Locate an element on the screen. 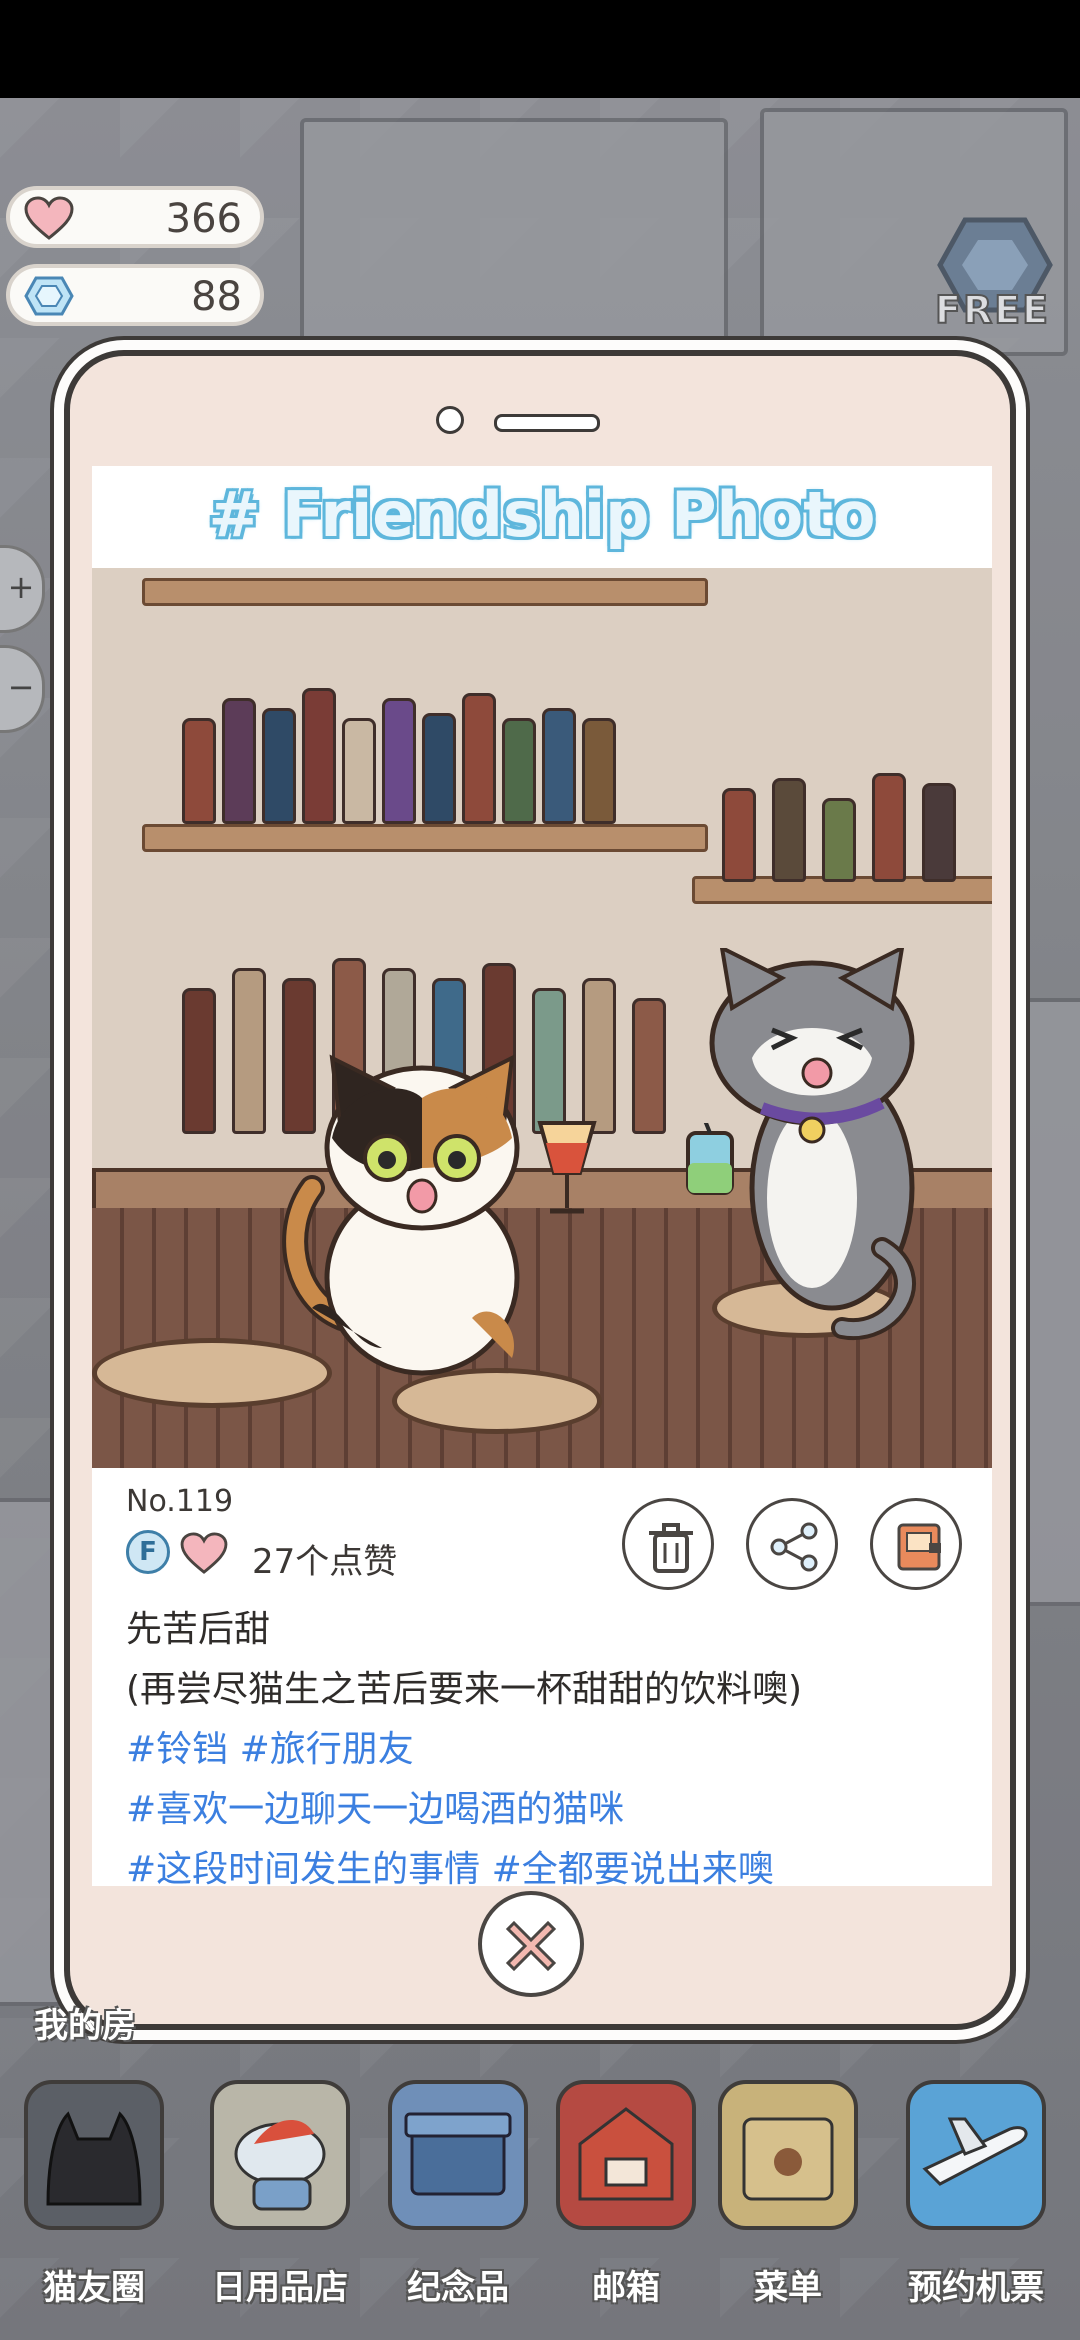 The image size is (1080, 2340). hashtags-line-1: #铃铛 #旅行朋友 is located at coordinates (270, 1746).